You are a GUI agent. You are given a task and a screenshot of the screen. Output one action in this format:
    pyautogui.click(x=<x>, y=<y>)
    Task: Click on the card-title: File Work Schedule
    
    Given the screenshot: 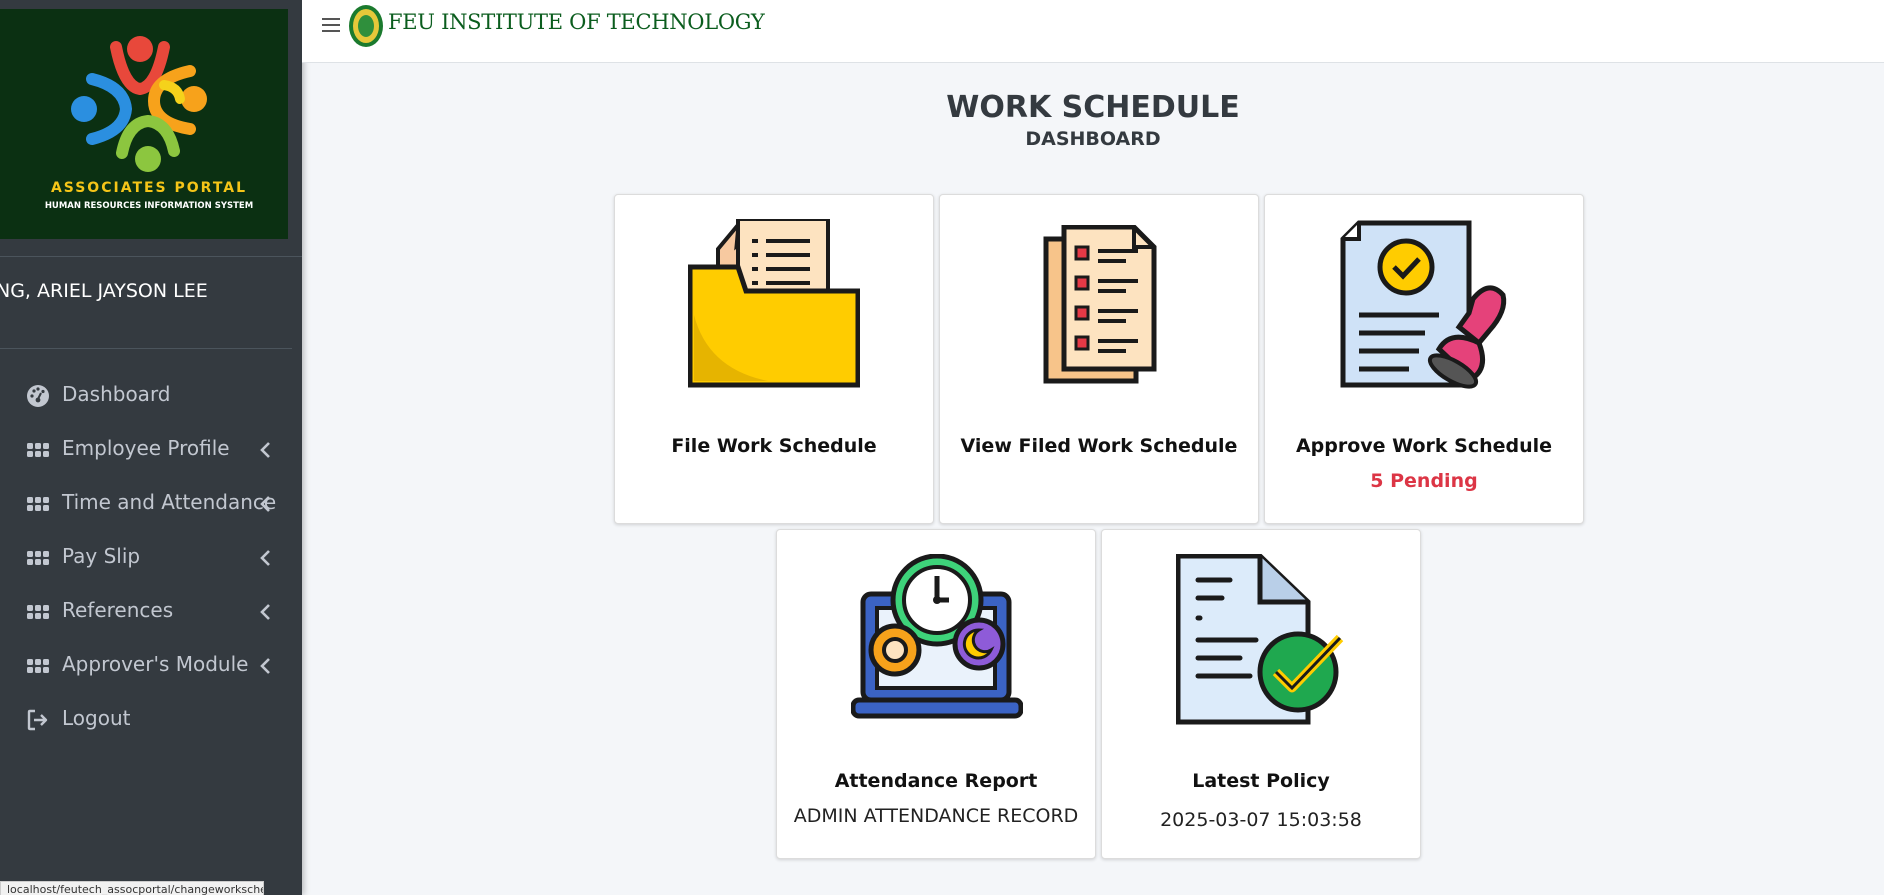 What is the action you would take?
    pyautogui.click(x=774, y=446)
    